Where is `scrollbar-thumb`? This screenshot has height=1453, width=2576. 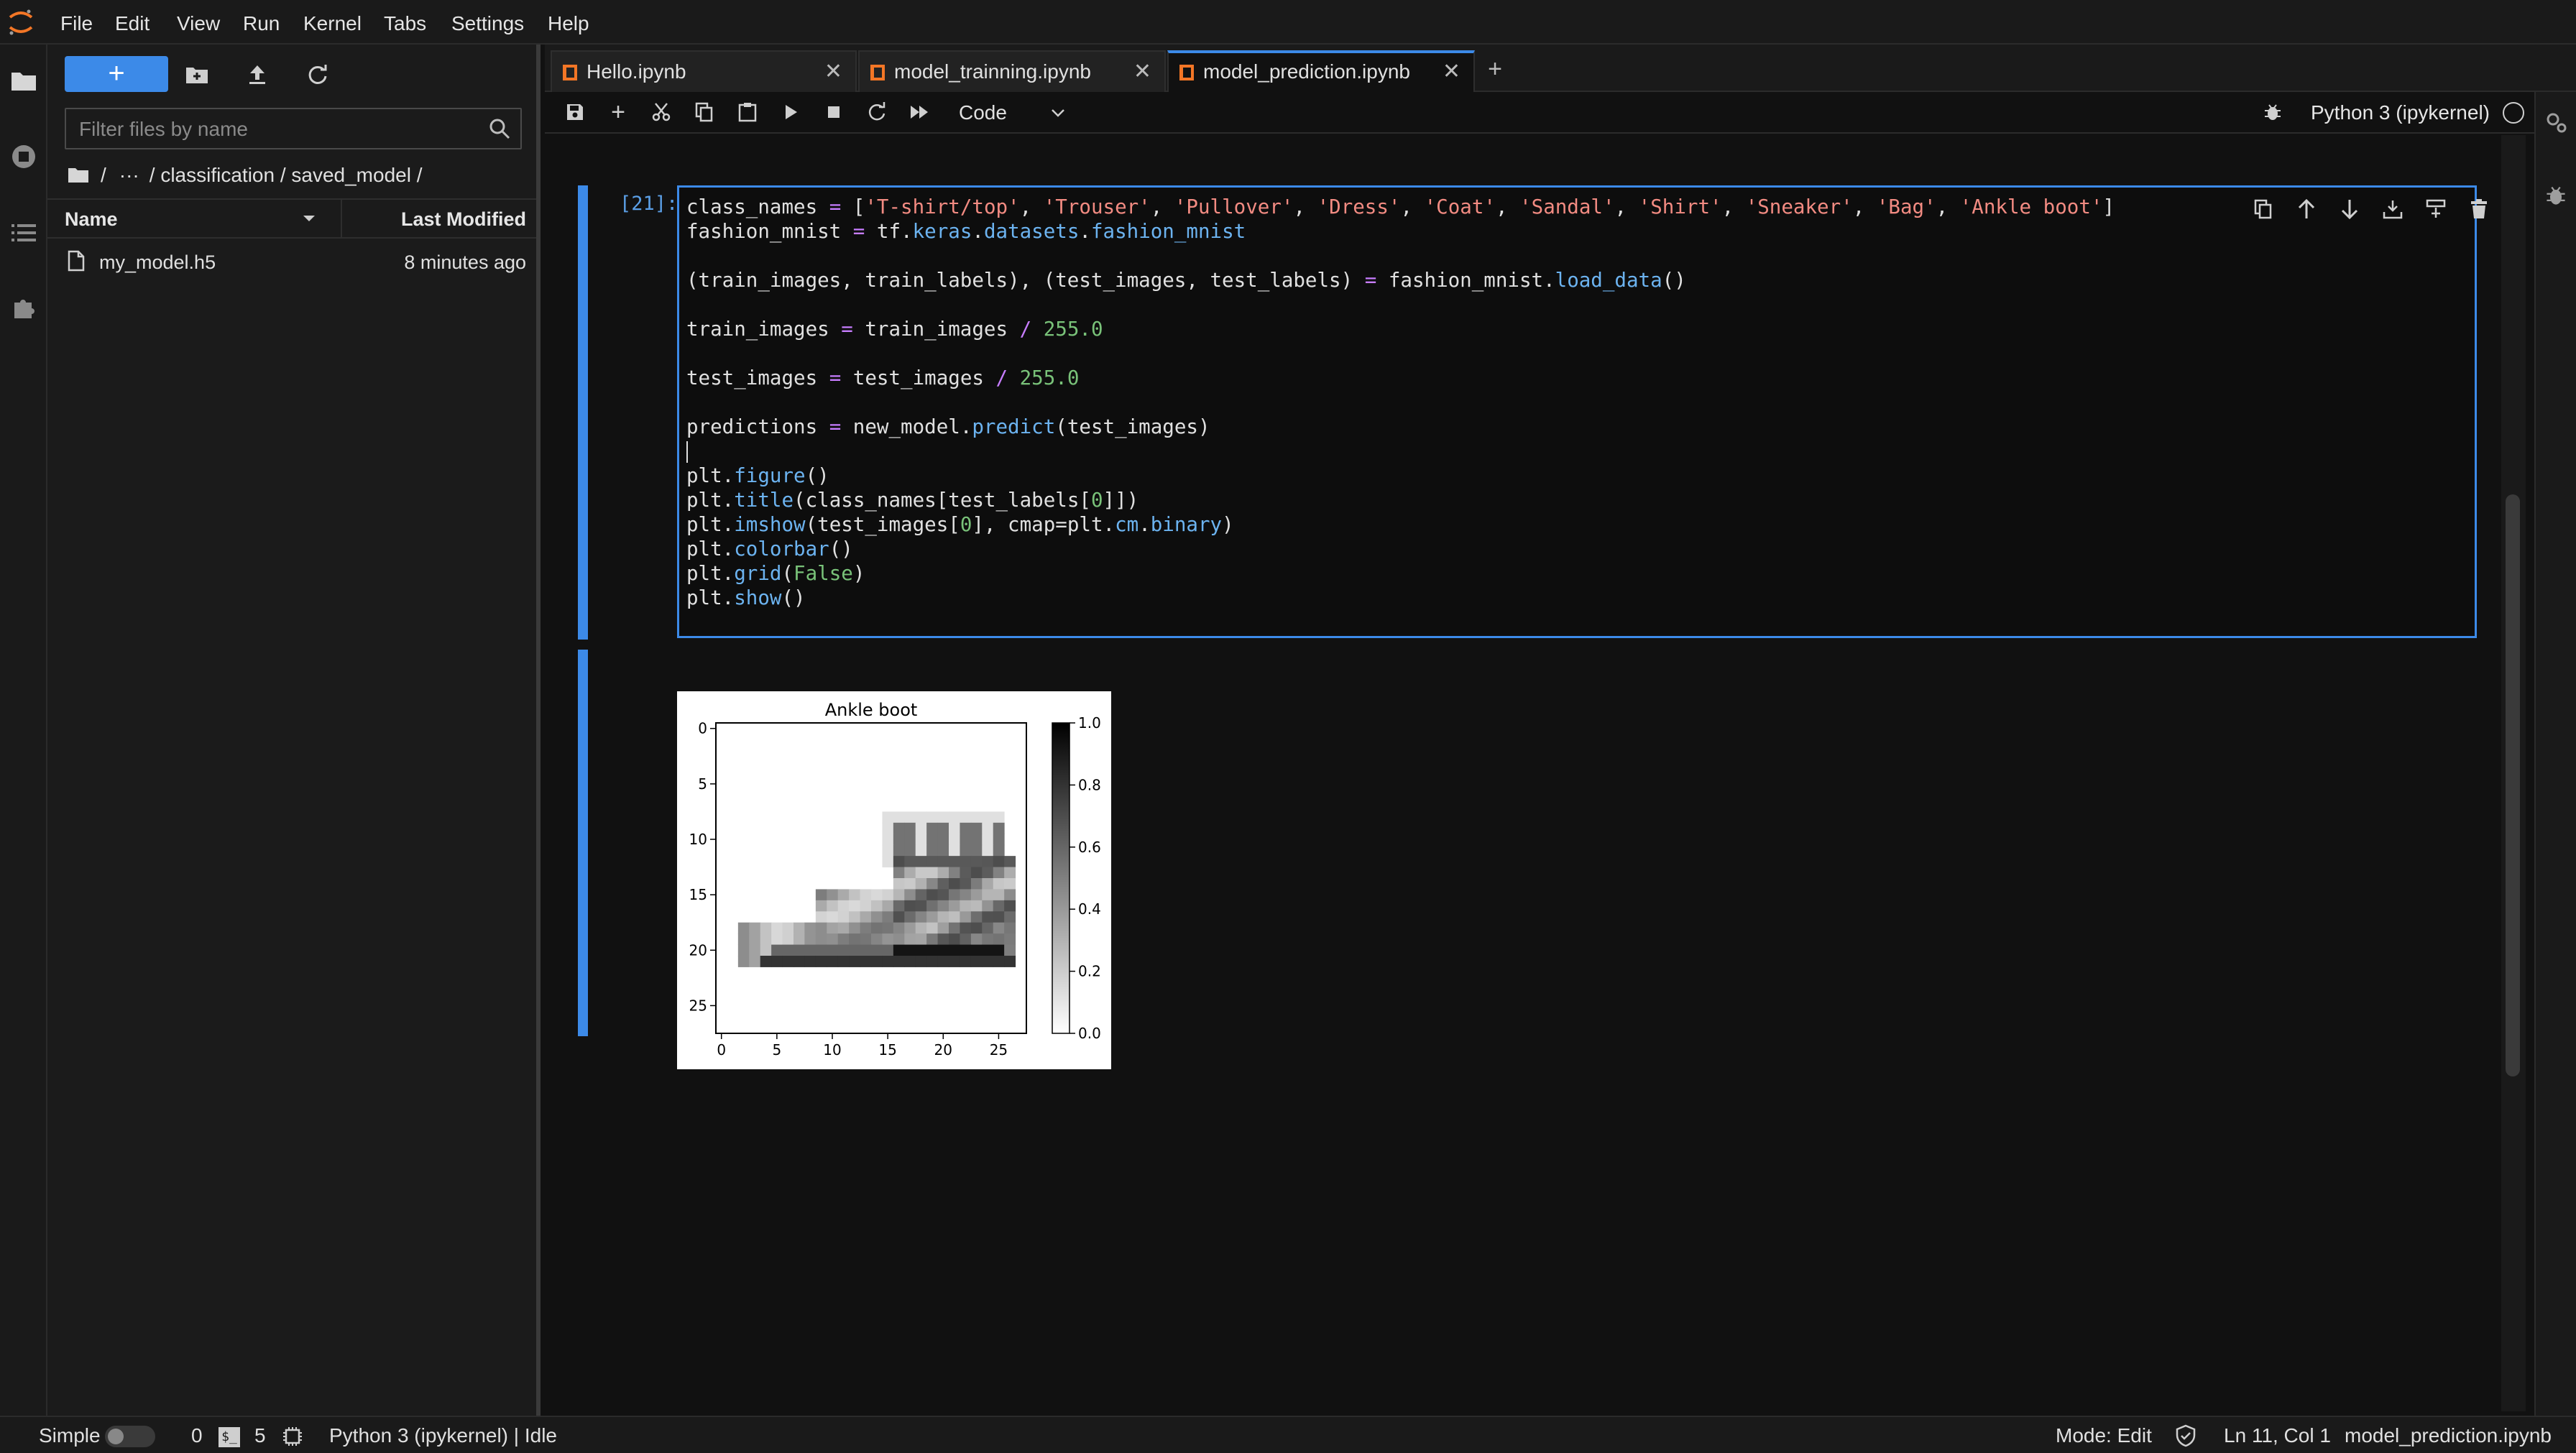
scrollbar-thumb is located at coordinates (2513, 785).